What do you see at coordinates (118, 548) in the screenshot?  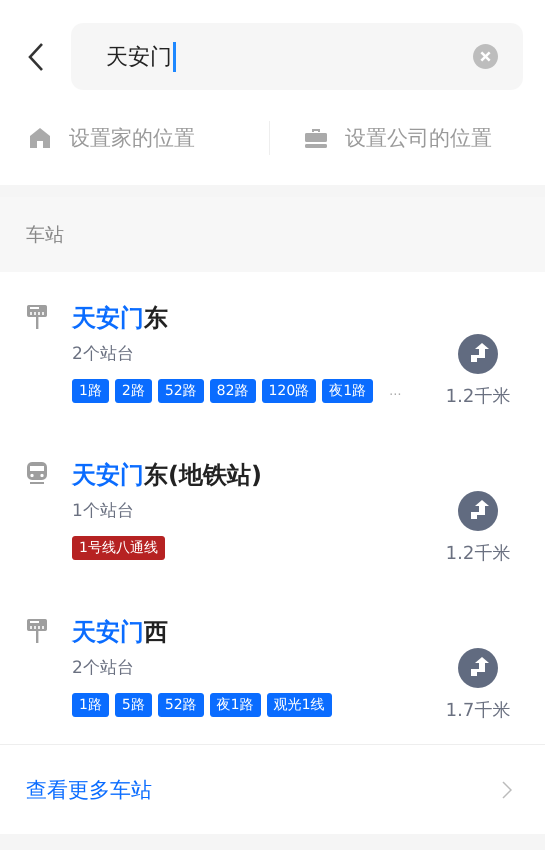 I see `route-tag: 1号线八通线` at bounding box center [118, 548].